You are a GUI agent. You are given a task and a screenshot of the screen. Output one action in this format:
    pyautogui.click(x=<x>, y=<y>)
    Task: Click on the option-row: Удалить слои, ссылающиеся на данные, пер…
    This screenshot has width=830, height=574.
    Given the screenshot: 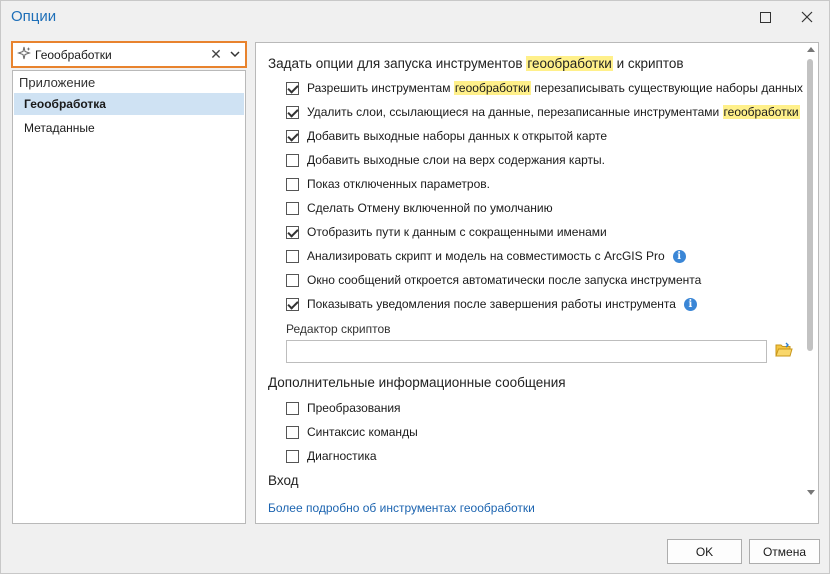 What is the action you would take?
    pyautogui.click(x=543, y=112)
    